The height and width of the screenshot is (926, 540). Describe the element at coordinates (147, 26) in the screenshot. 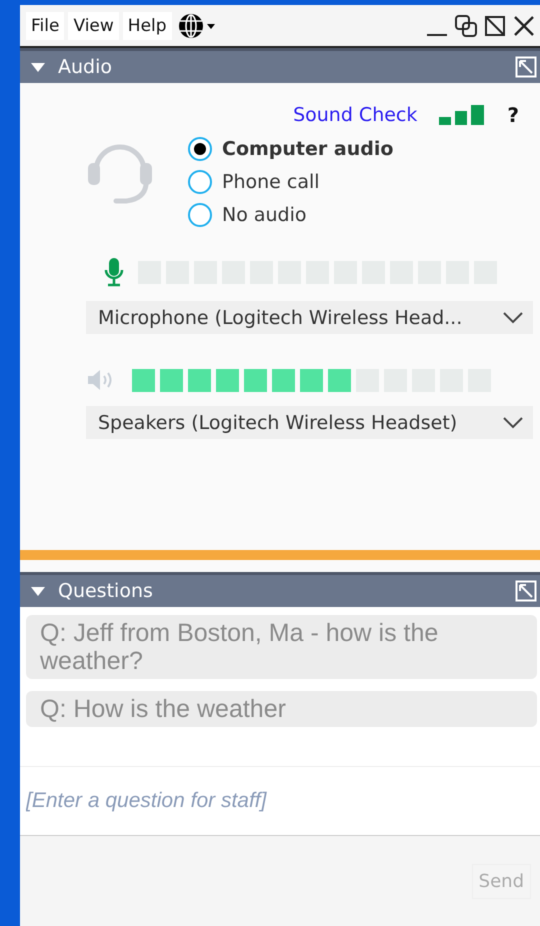

I see `menu-item: Help` at that location.